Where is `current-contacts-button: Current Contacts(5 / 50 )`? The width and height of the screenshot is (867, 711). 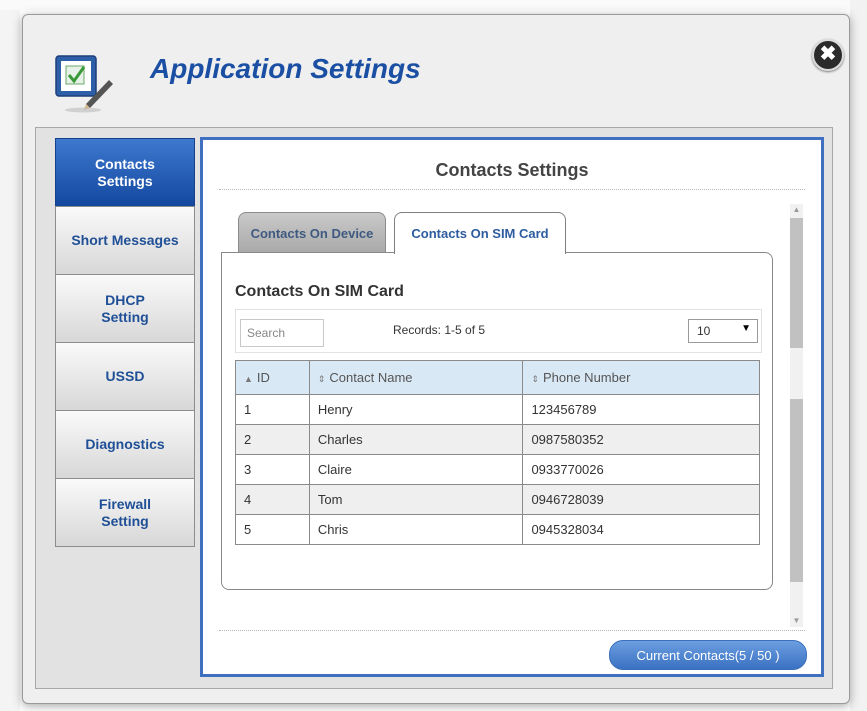
current-contacts-button: Current Contacts(5 / 50 ) is located at coordinates (708, 655).